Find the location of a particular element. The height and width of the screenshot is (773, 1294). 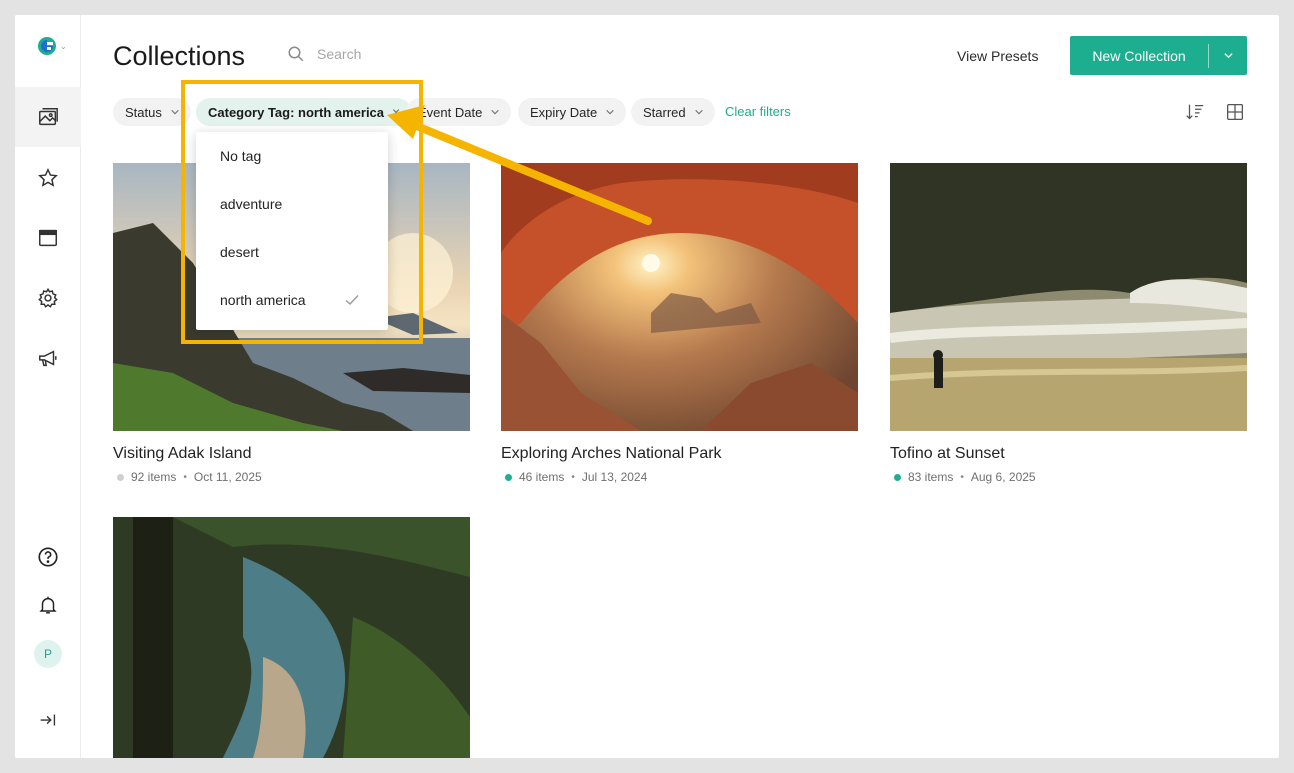

page-title: Collections is located at coordinates (179, 56).